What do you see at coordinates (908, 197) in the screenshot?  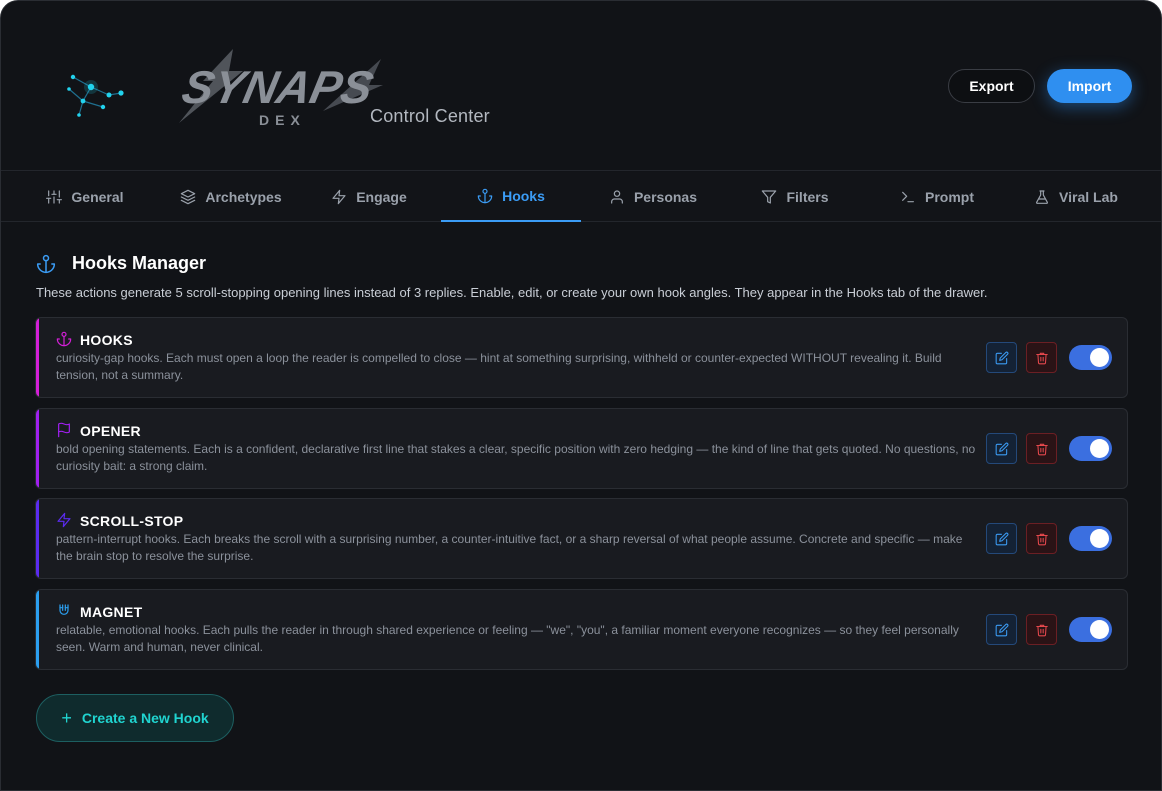 I see `terminal-icon` at bounding box center [908, 197].